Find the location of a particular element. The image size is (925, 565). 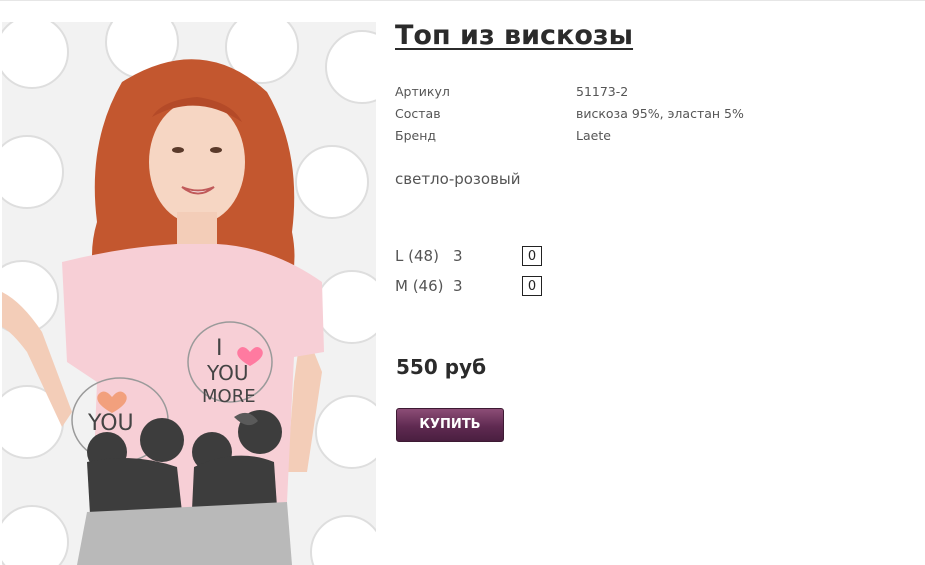

product-title: Топ из вискозы is located at coordinates (514, 35).